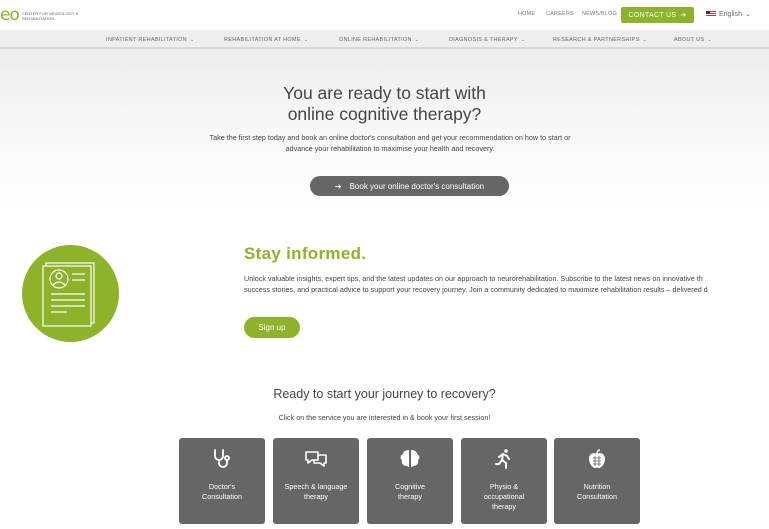  Describe the element at coordinates (384, 93) in the screenshot. I see `hero-title-line: You are ready to start with` at that location.